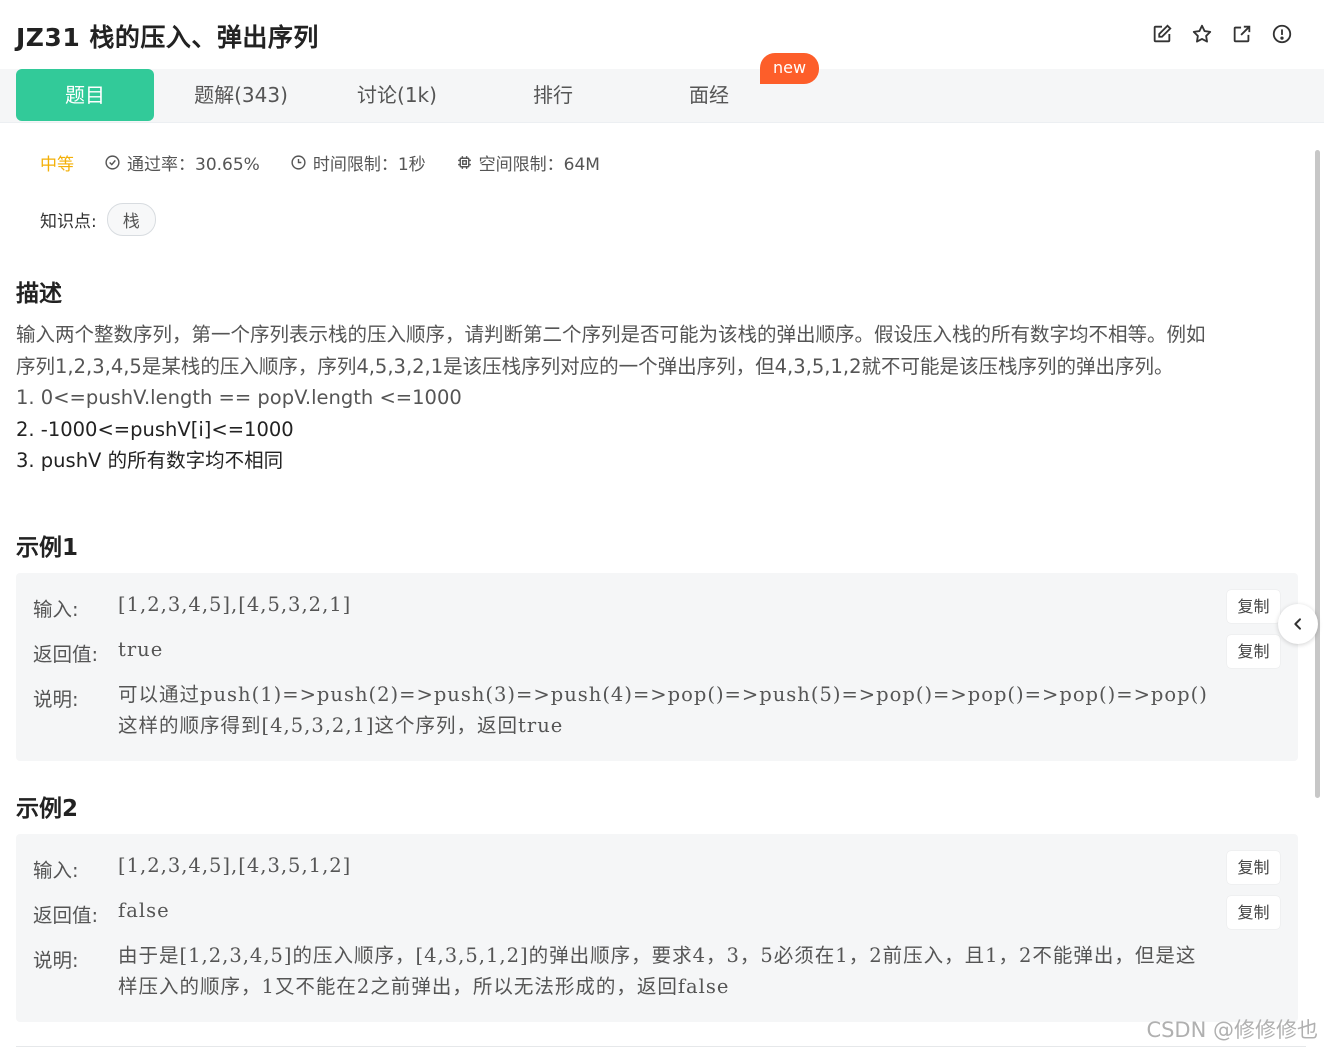  I want to click on example1-heading: 示例1, so click(47, 548).